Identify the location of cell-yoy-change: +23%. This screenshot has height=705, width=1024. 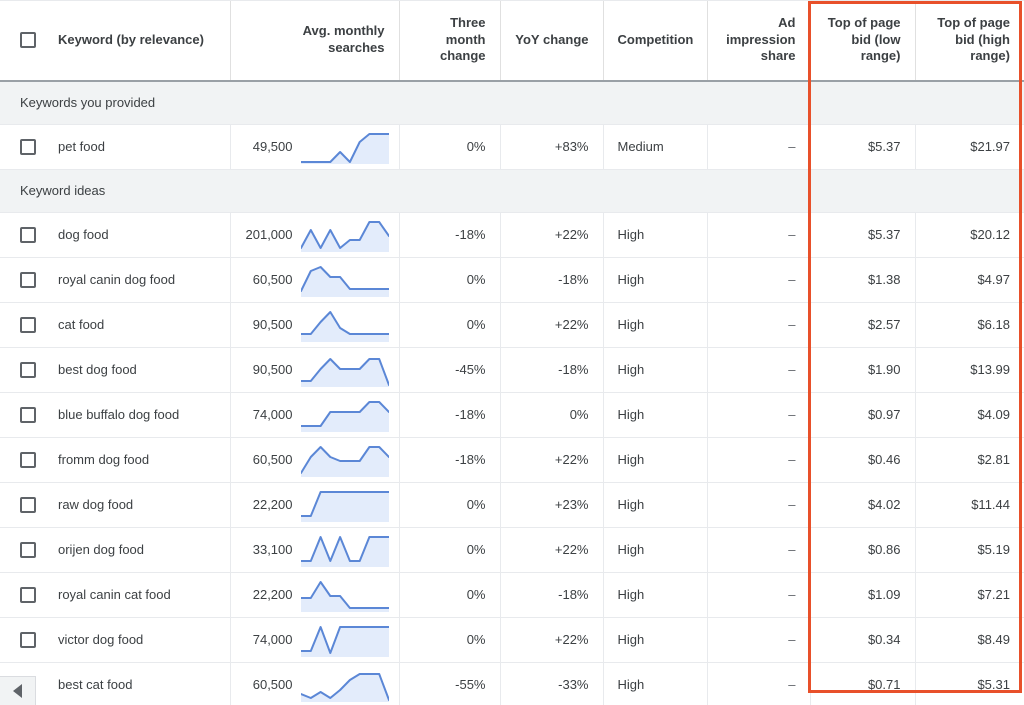
(552, 505).